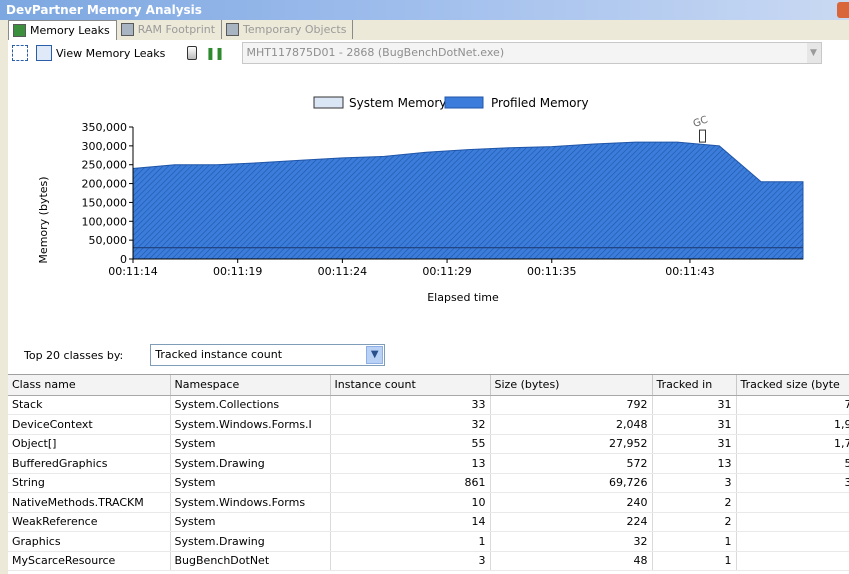 Image resolution: width=849 pixels, height=574 pixels. I want to click on table-cell: 1,98, so click(792, 424).